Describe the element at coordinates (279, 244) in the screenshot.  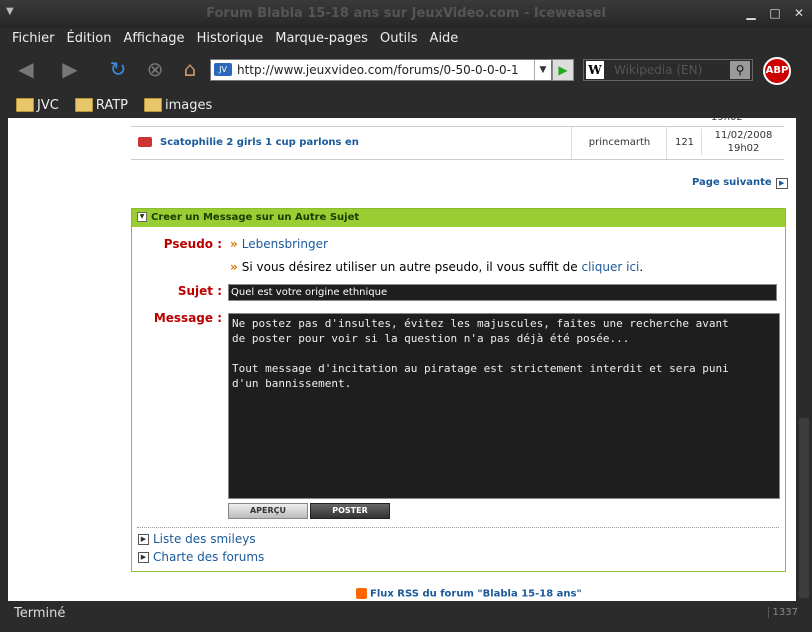
I see `pseudo-value: » Lebensbringer` at that location.